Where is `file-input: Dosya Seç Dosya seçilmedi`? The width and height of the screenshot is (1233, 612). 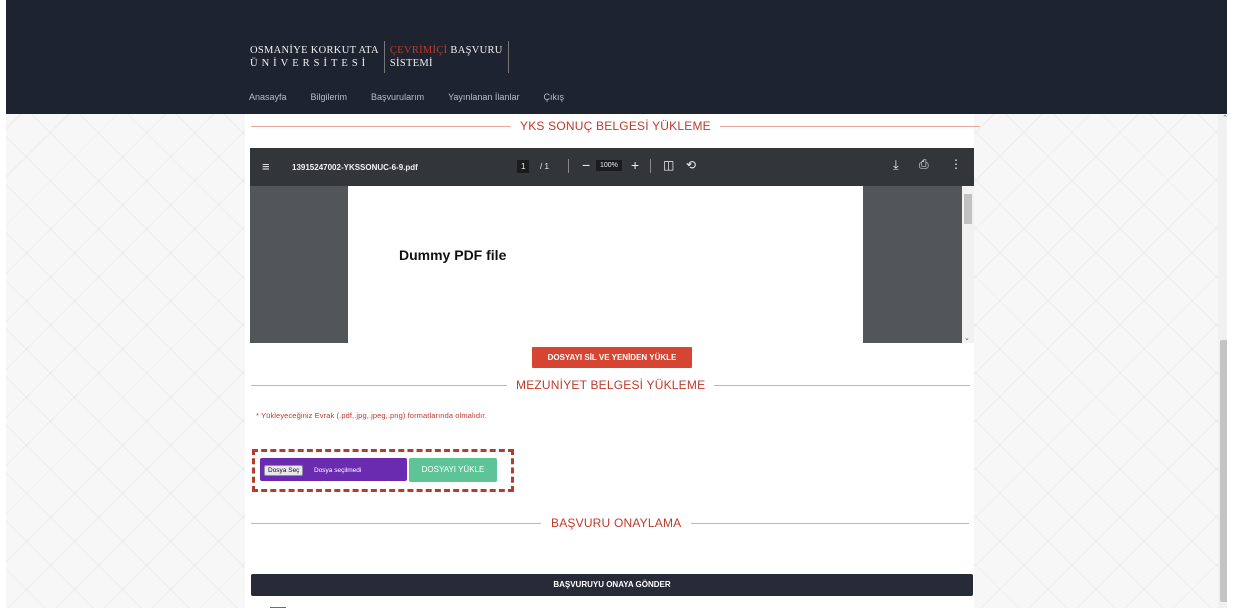 file-input: Dosya Seç Dosya seçilmedi is located at coordinates (333, 469).